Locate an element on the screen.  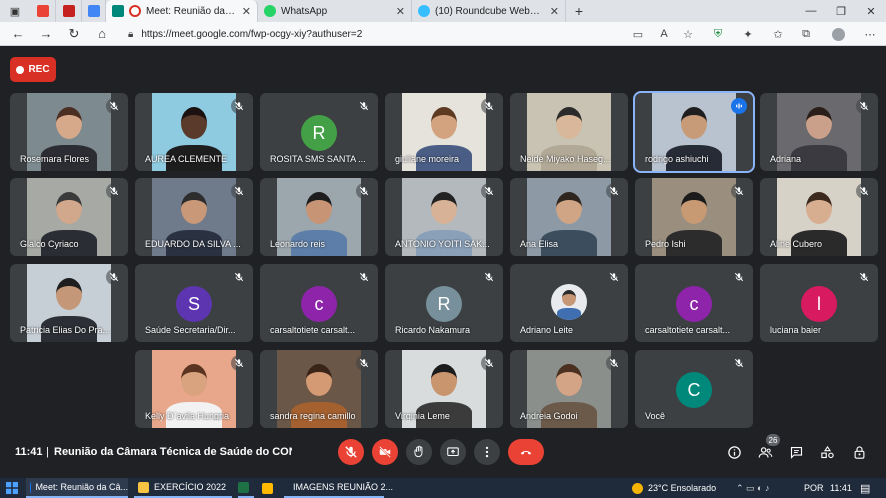
camera-in-use-icon: ▭ is located at coordinates (638, 34).